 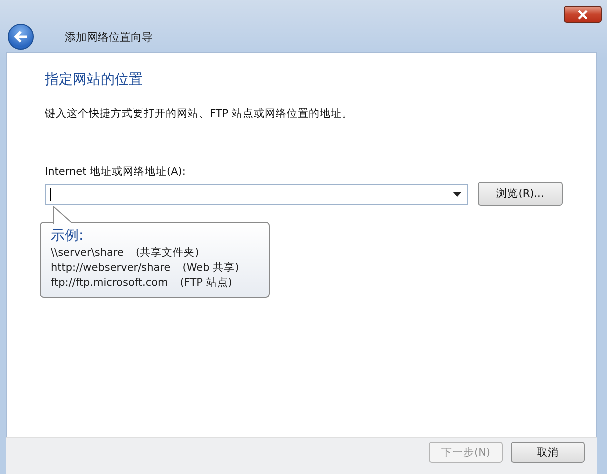 I want to click on back-button, so click(x=21, y=37).